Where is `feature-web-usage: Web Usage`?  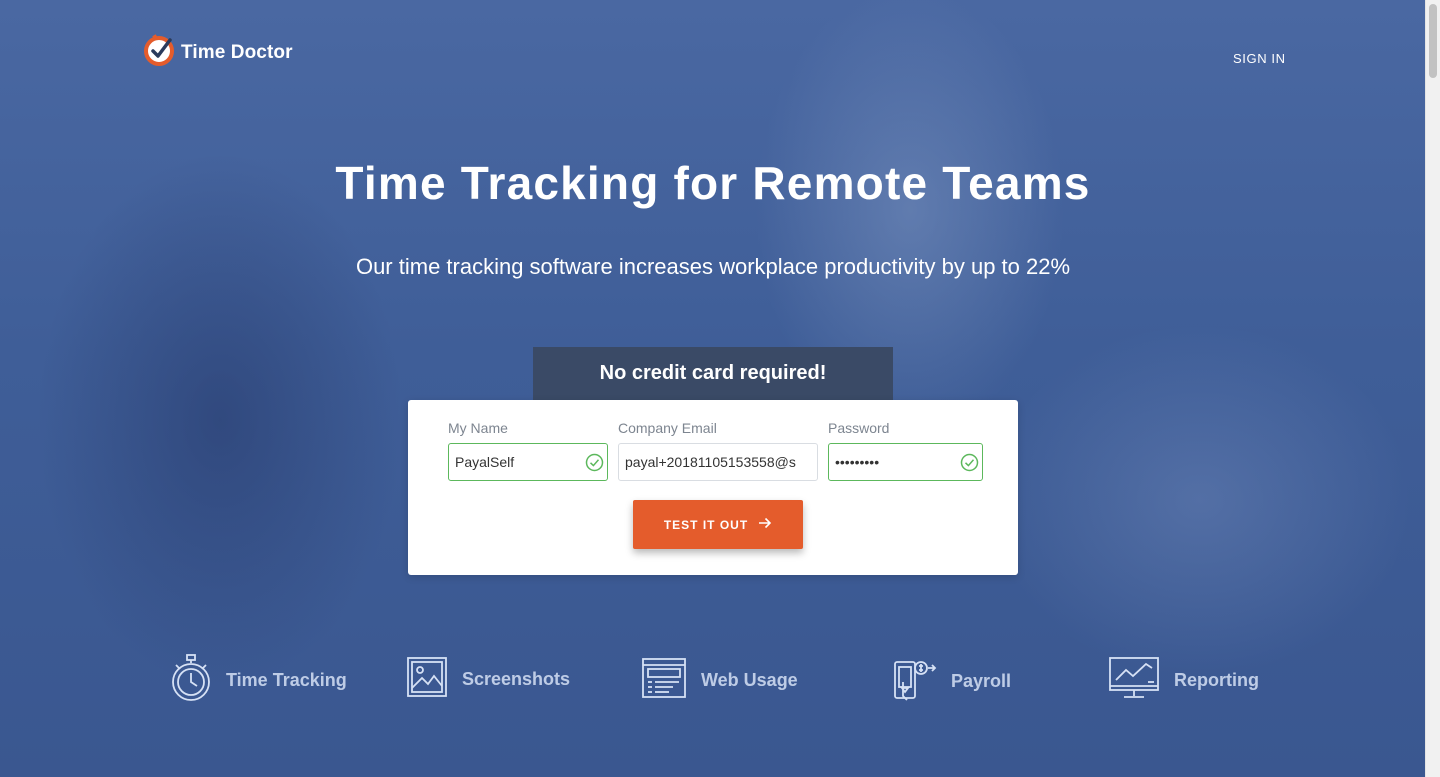 feature-web-usage: Web Usage is located at coordinates (719, 680).